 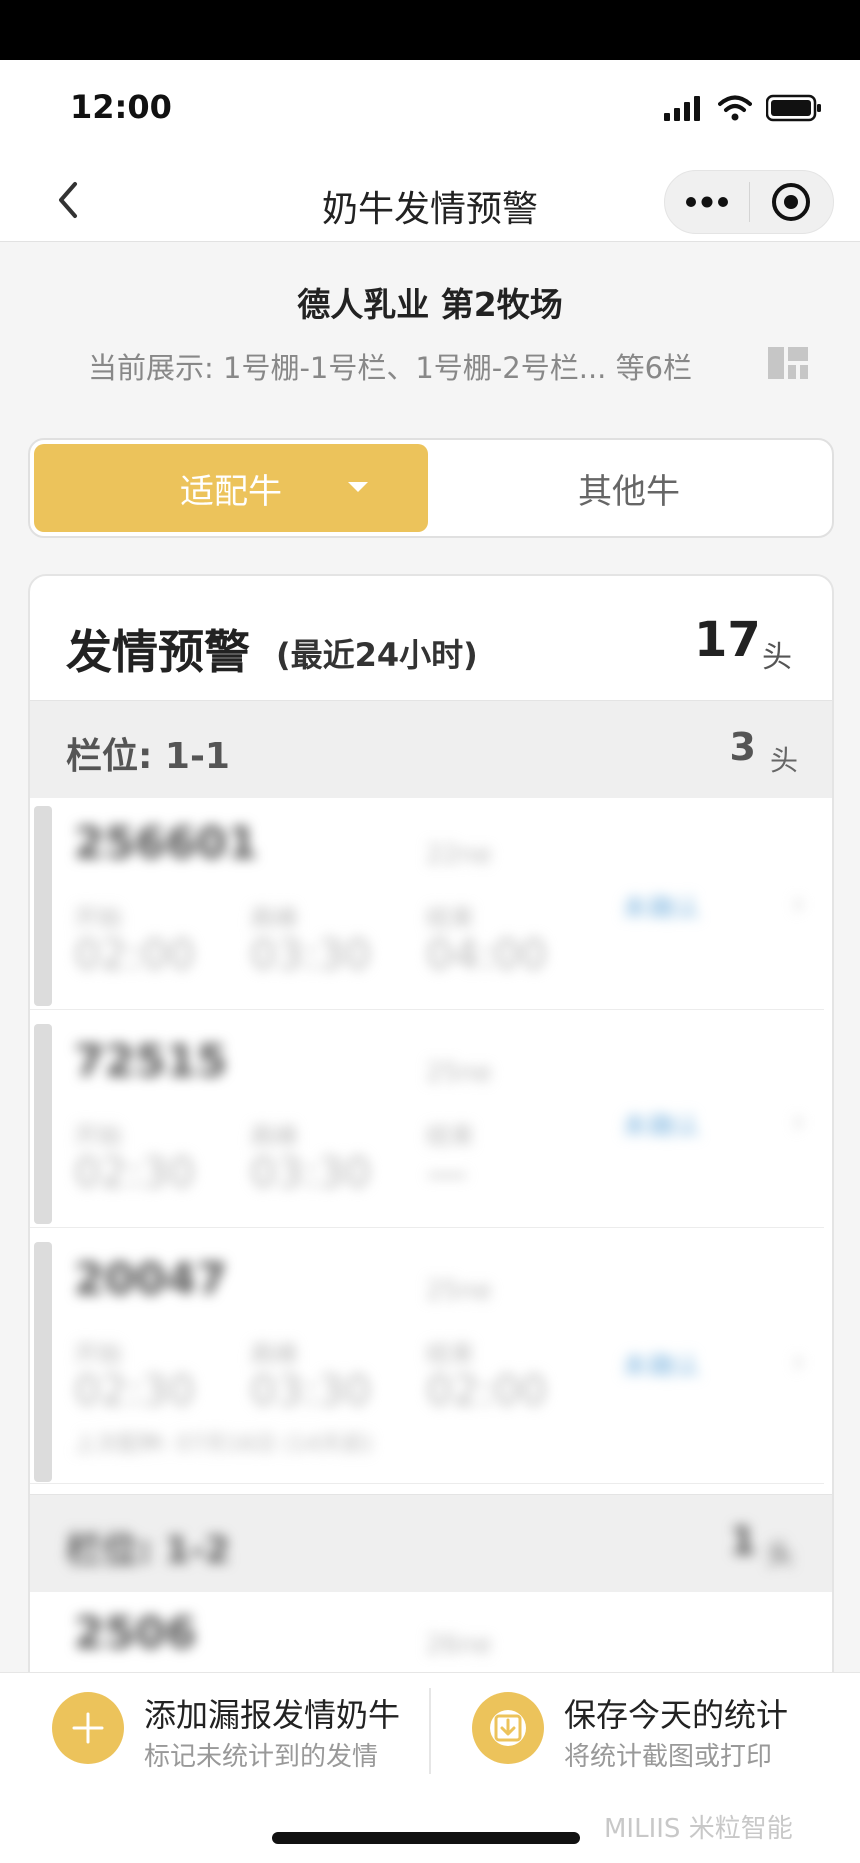 I want to click on warning-subtitle: (最近24小时), so click(x=377, y=655).